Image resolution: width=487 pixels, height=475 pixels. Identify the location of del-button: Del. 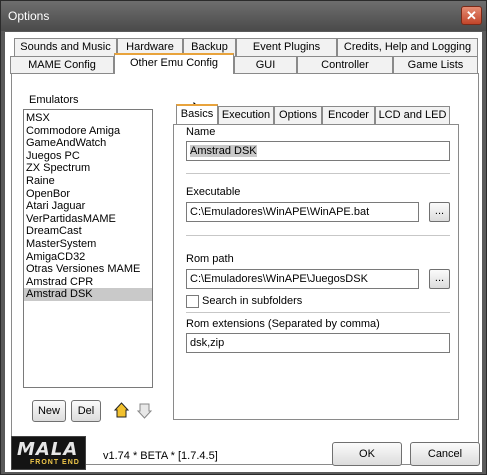
(86, 411).